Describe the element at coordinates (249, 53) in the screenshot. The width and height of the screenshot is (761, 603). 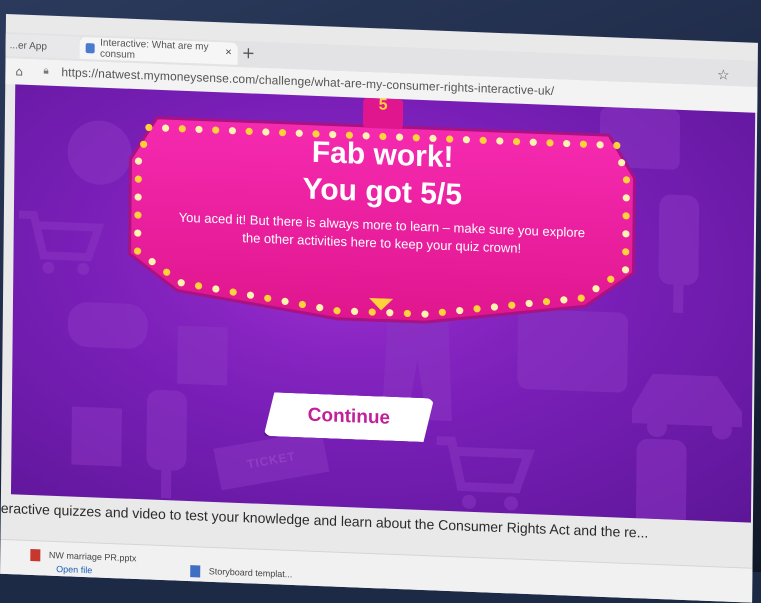
I see `new-tab-button: +` at that location.